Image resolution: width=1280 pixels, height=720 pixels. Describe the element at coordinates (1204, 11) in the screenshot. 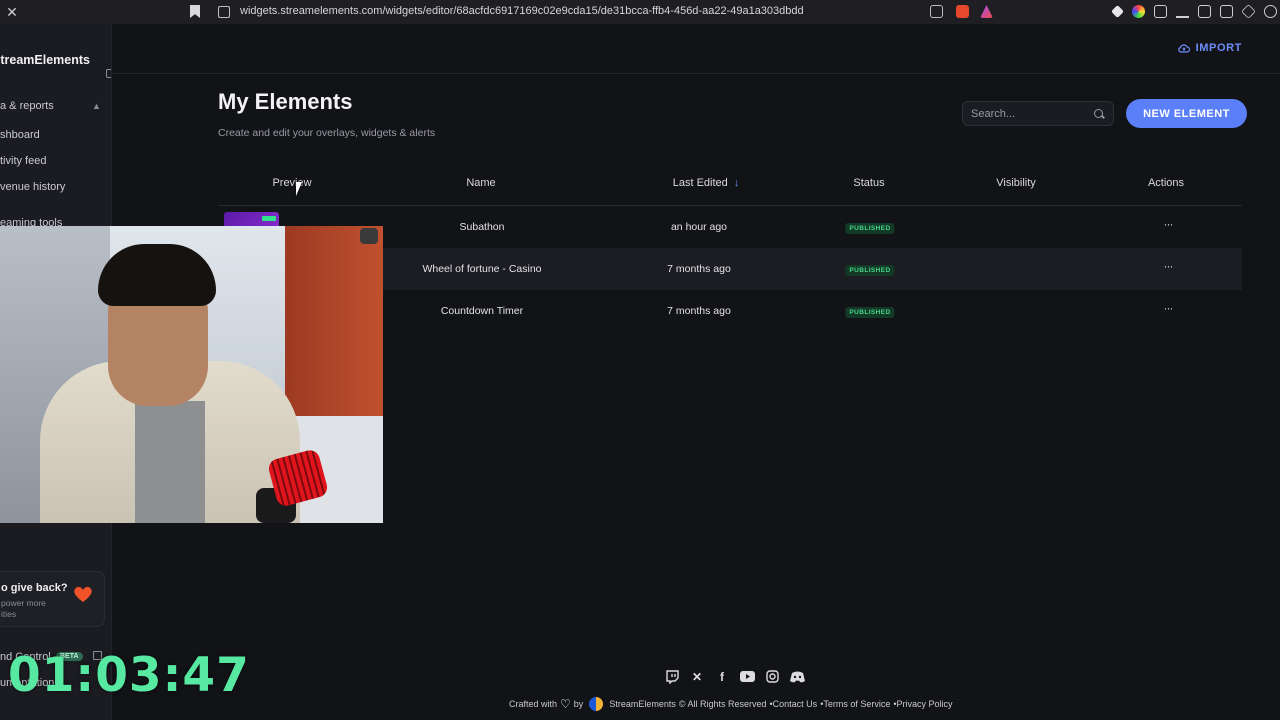

I see `sidebar-toggle-icon` at that location.